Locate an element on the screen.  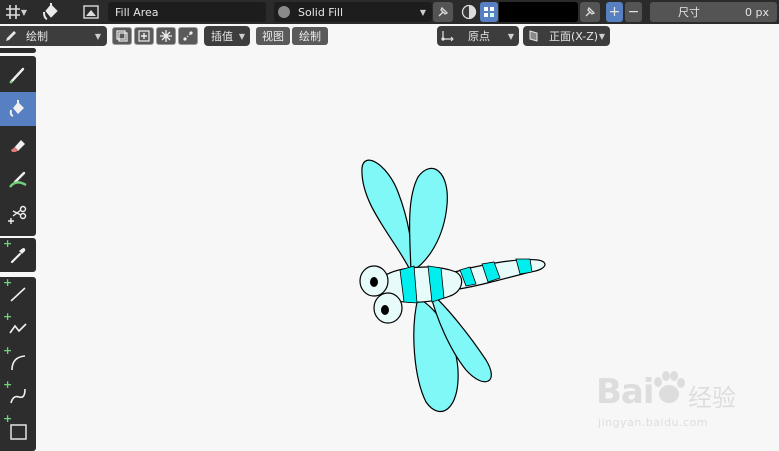
origin-dropdown: 原点 ▼ is located at coordinates (478, 36).